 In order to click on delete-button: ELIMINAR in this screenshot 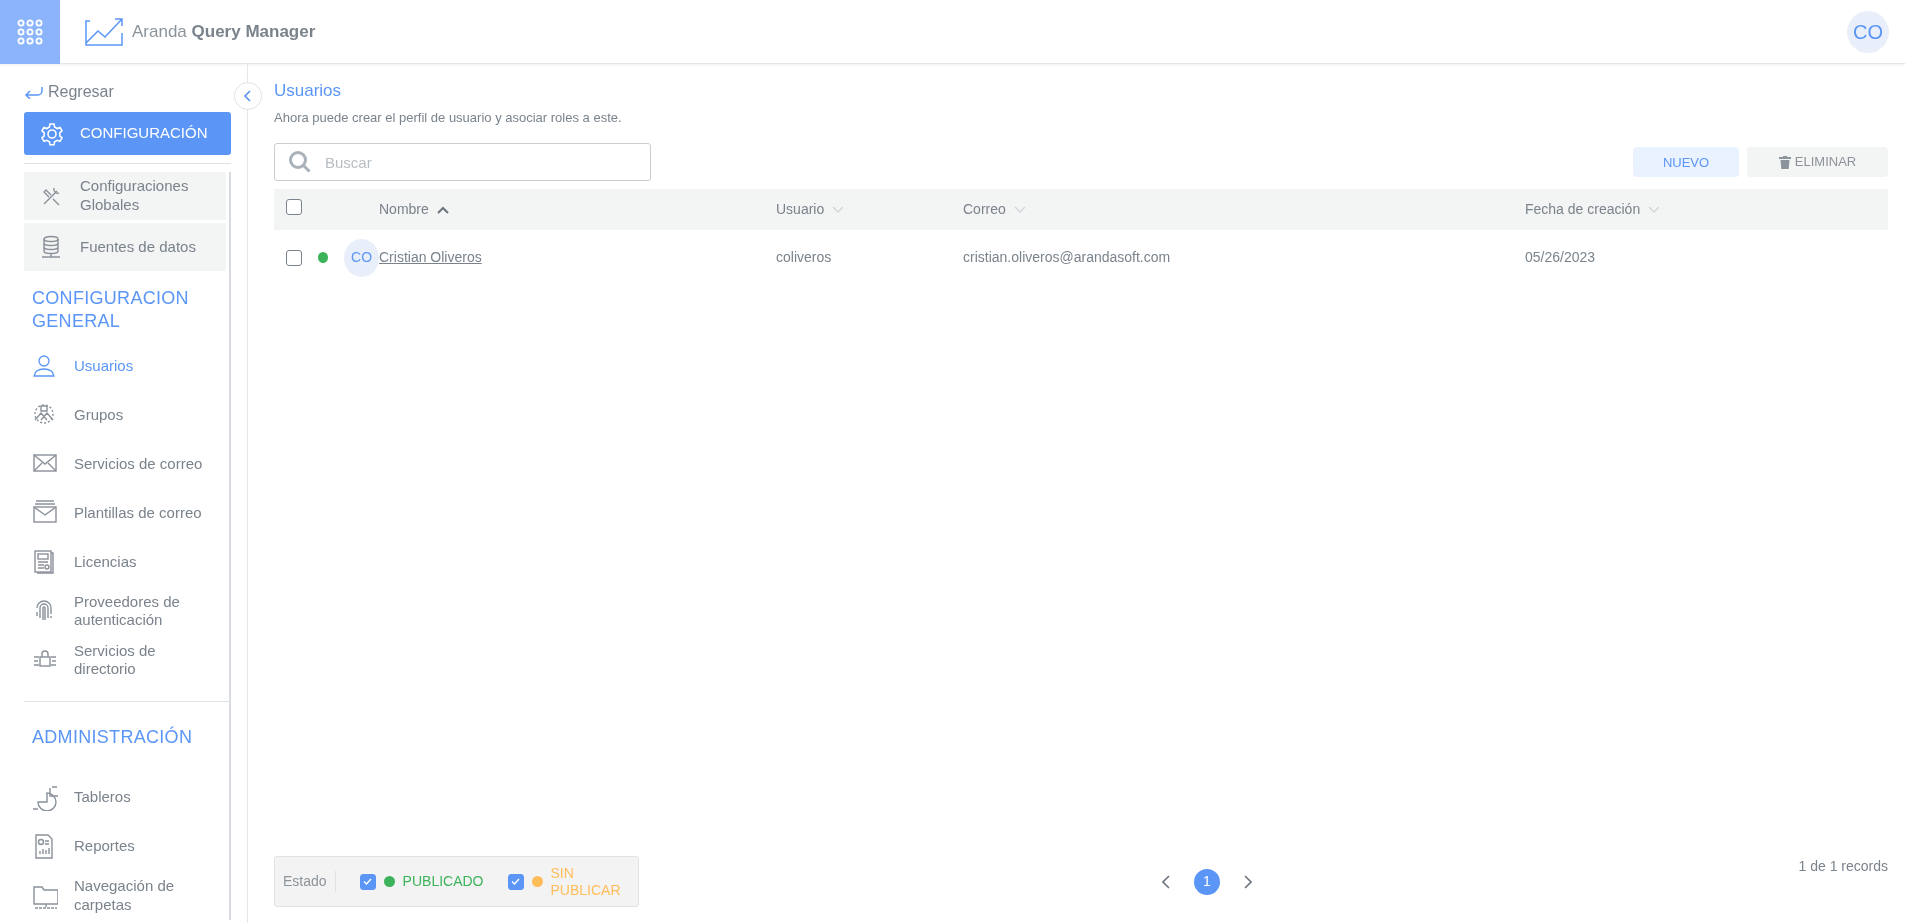, I will do `click(1817, 162)`.